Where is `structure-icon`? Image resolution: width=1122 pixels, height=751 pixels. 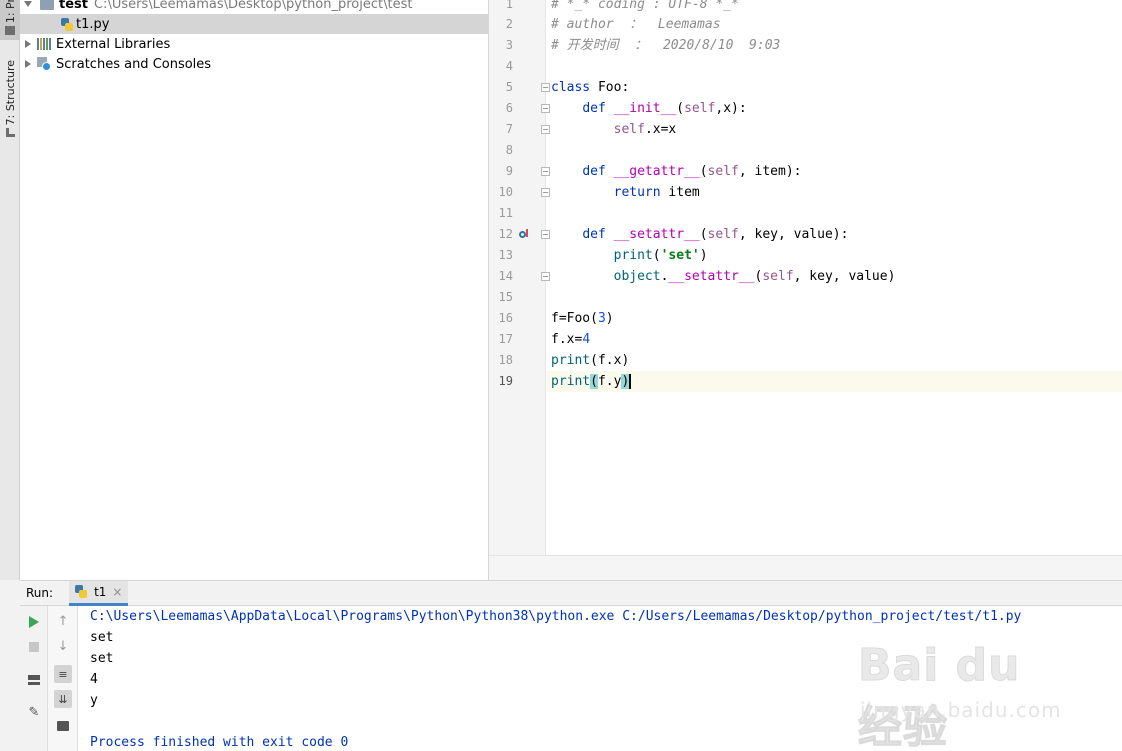 structure-icon is located at coordinates (10, 133).